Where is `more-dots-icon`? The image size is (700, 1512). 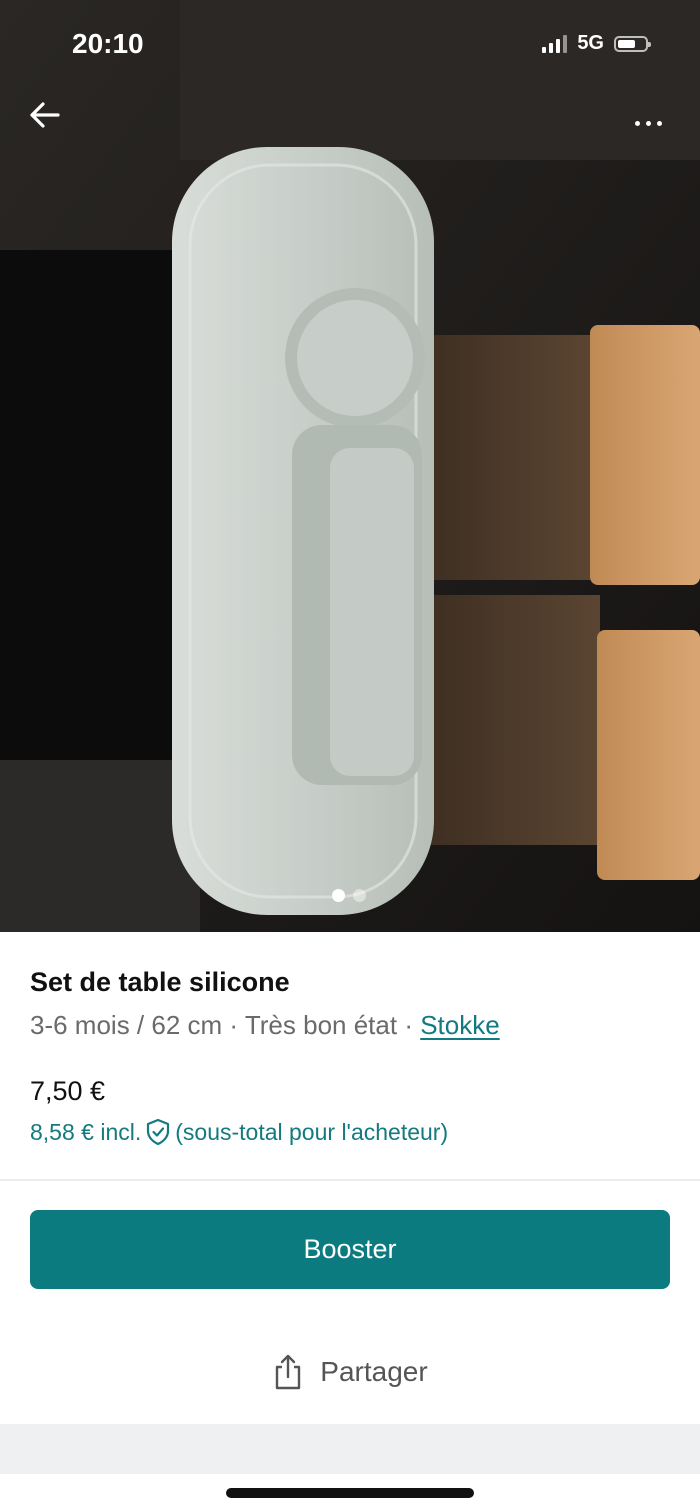 more-dots-icon is located at coordinates (637, 123).